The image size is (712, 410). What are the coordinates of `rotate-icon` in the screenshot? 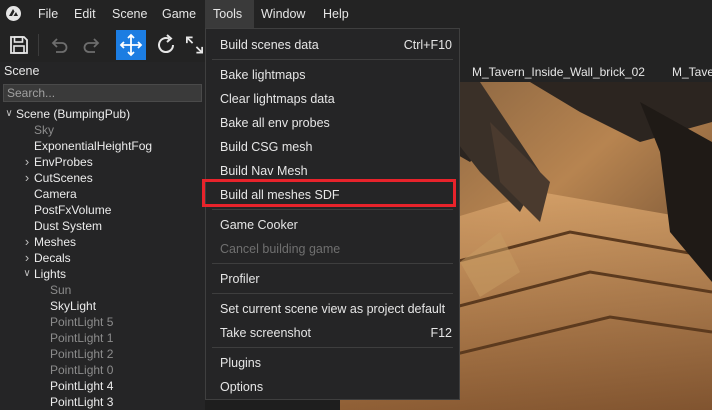 It's located at (166, 44).